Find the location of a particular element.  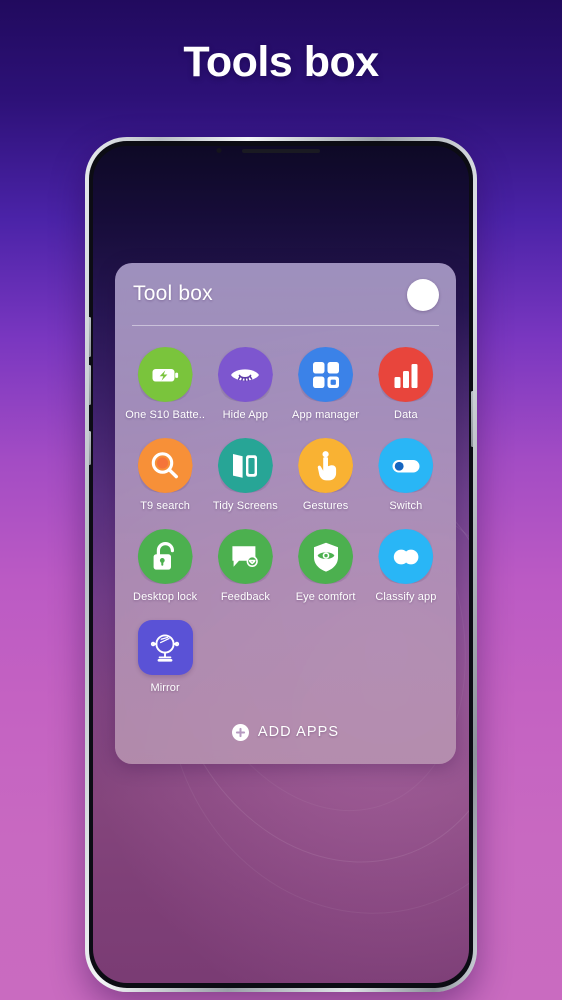

app-tile-classify-app: Classify app is located at coordinates (406, 565).